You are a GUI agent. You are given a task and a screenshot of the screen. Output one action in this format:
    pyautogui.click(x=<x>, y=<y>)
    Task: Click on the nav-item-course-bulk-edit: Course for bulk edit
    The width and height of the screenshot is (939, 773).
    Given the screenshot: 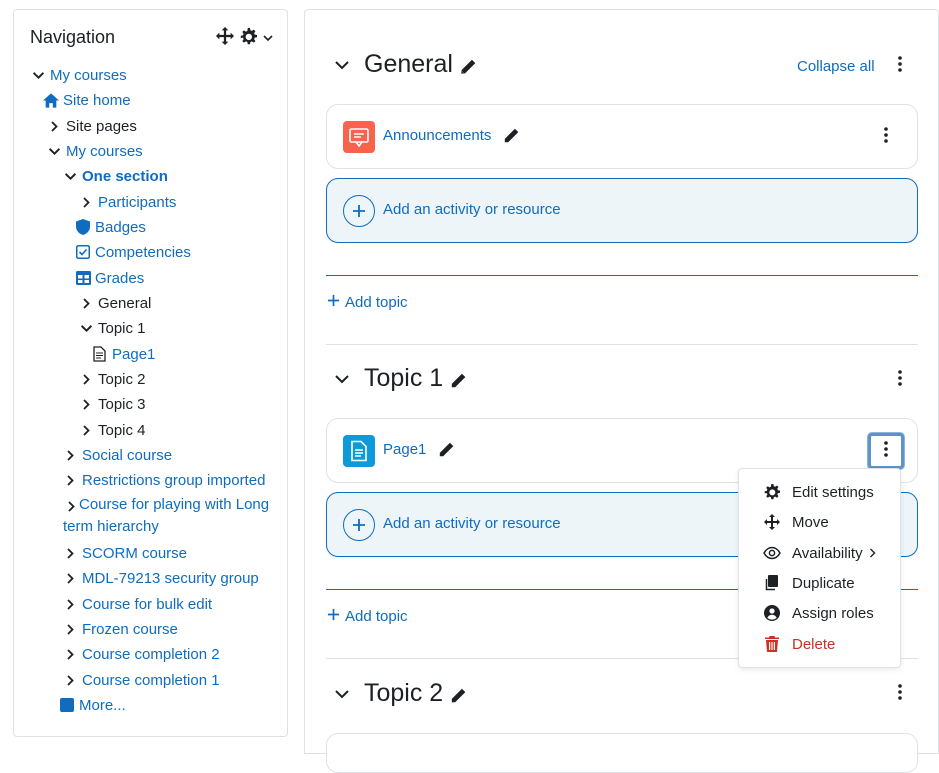 What is the action you would take?
    pyautogui.click(x=137, y=604)
    